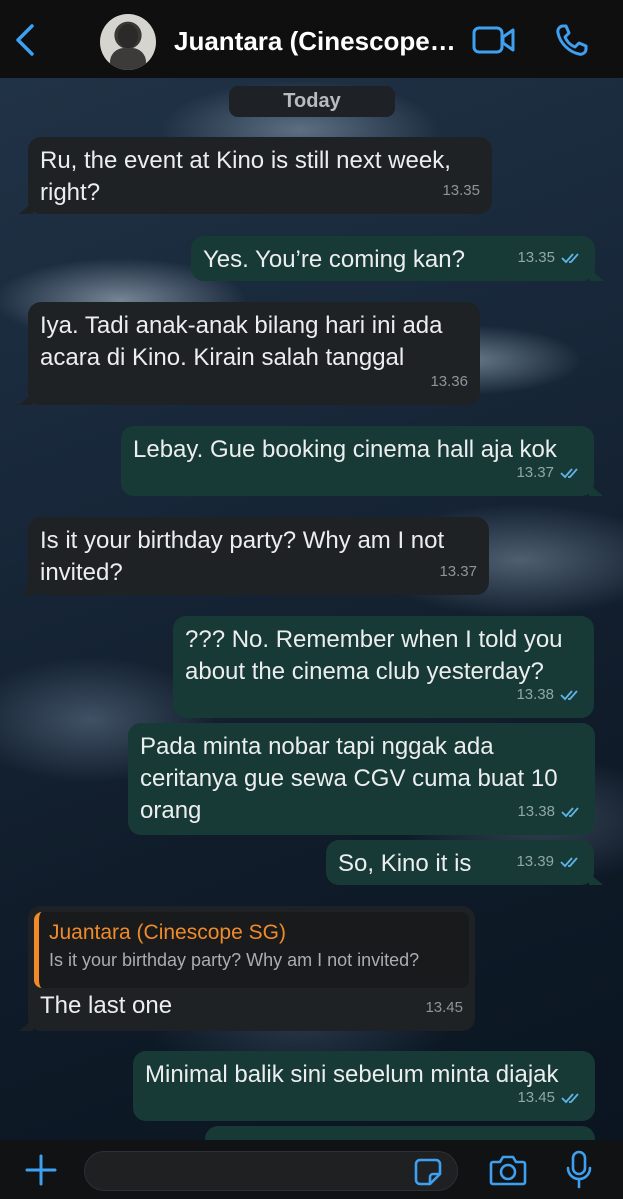 This screenshot has height=1199, width=623. Describe the element at coordinates (312, 101) in the screenshot. I see `date-separator: Today` at that location.